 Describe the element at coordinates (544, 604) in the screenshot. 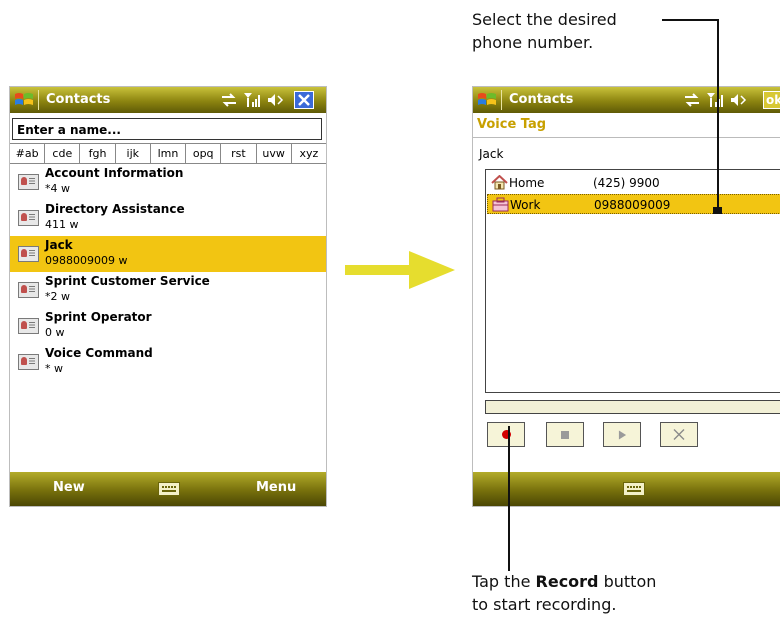

I see `record-callout-line-2: to start recording.` at that location.